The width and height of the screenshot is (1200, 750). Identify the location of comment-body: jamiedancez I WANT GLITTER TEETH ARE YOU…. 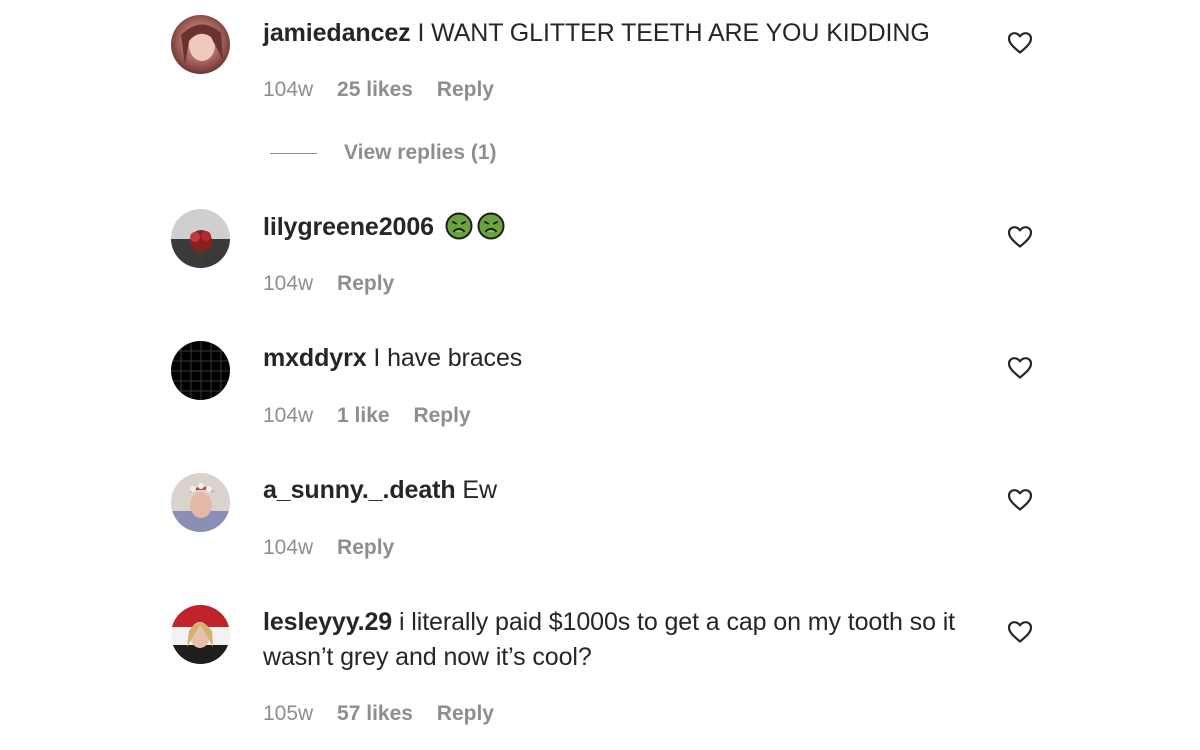
(628, 33).